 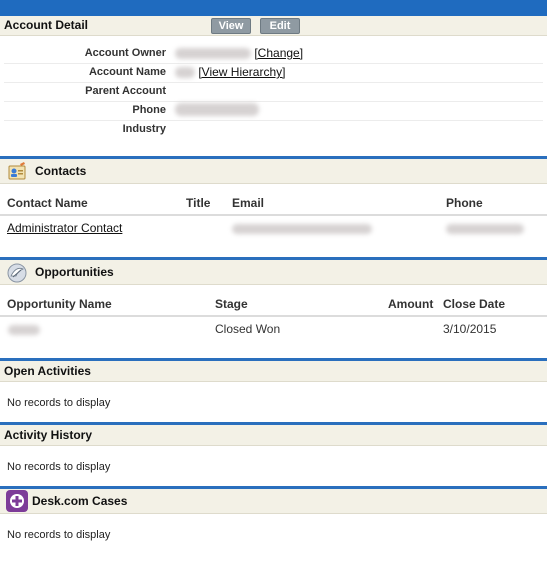 I want to click on redacted-email, so click(x=302, y=229).